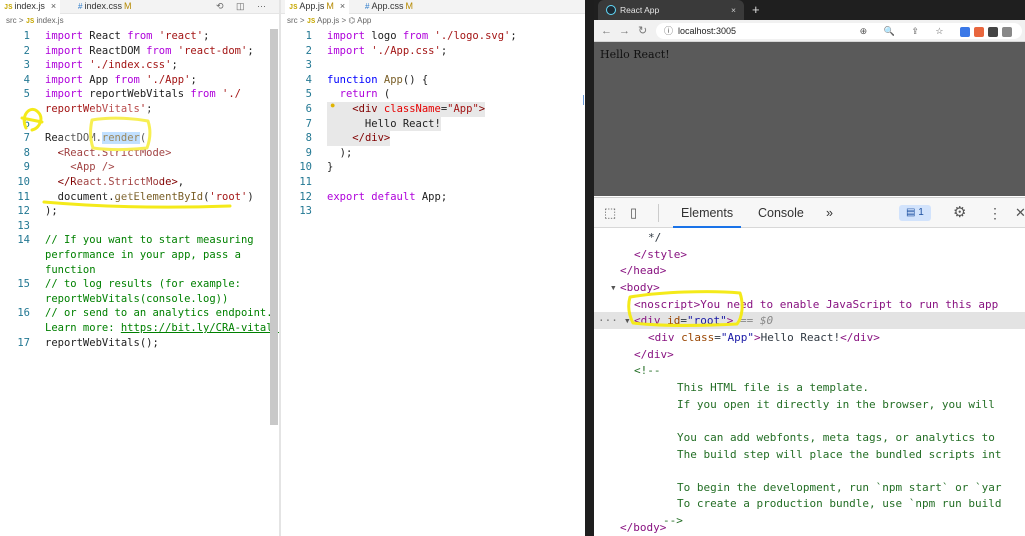  I want to click on code-comment: reportWebVitals(console.log)), so click(137, 298).